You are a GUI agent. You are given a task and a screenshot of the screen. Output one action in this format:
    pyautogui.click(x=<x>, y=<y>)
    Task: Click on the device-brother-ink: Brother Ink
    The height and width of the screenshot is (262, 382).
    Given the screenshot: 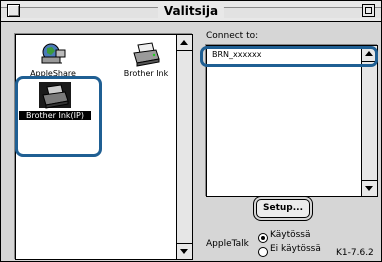 What is the action you would take?
    pyautogui.click(x=146, y=59)
    